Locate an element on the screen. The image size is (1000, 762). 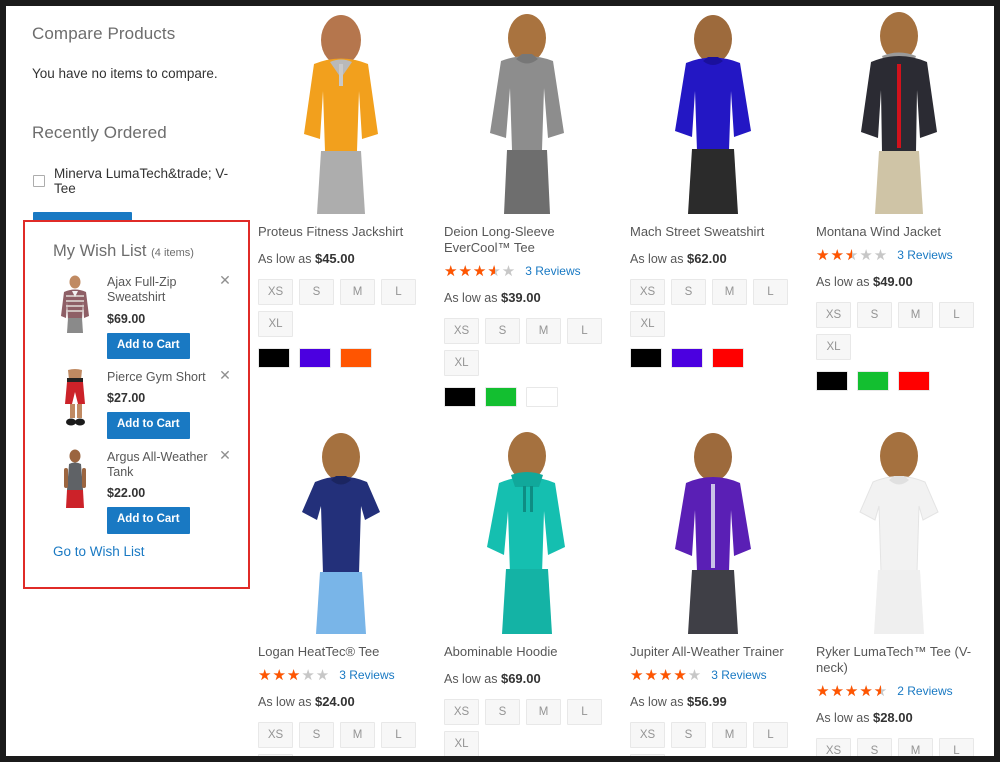
product-name: Deion Long-Sleeve EverCool™ Tee is located at coordinates (527, 240).